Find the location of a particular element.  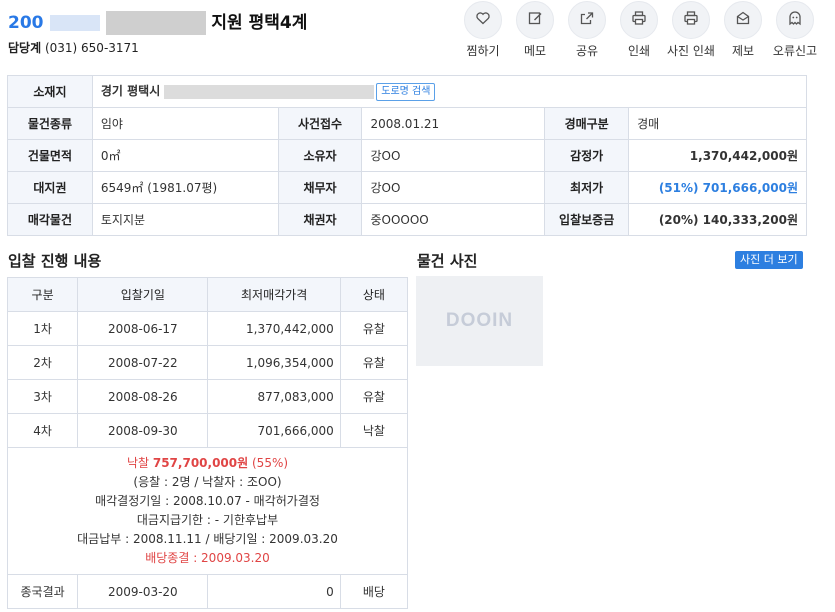

info-label: 입찰보증금 is located at coordinates (587, 219).